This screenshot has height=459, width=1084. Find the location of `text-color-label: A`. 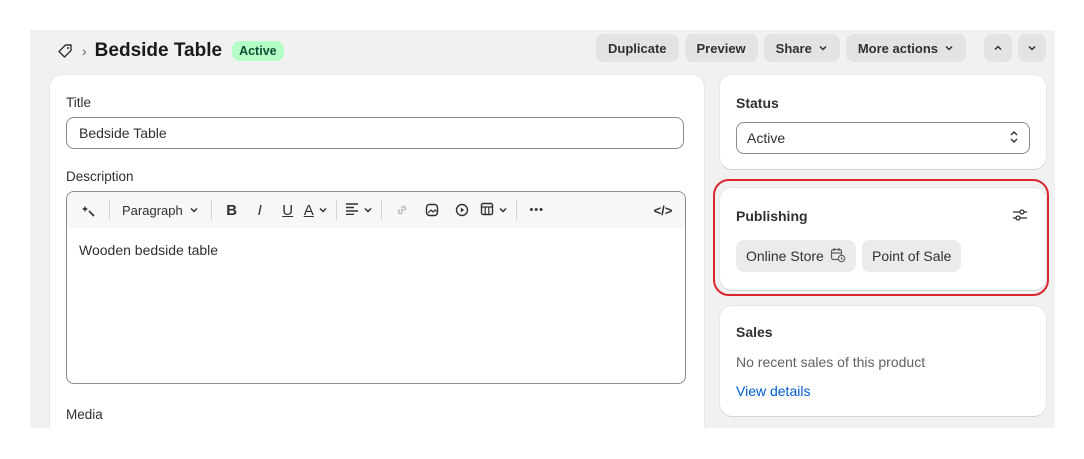

text-color-label: A is located at coordinates (308, 210).